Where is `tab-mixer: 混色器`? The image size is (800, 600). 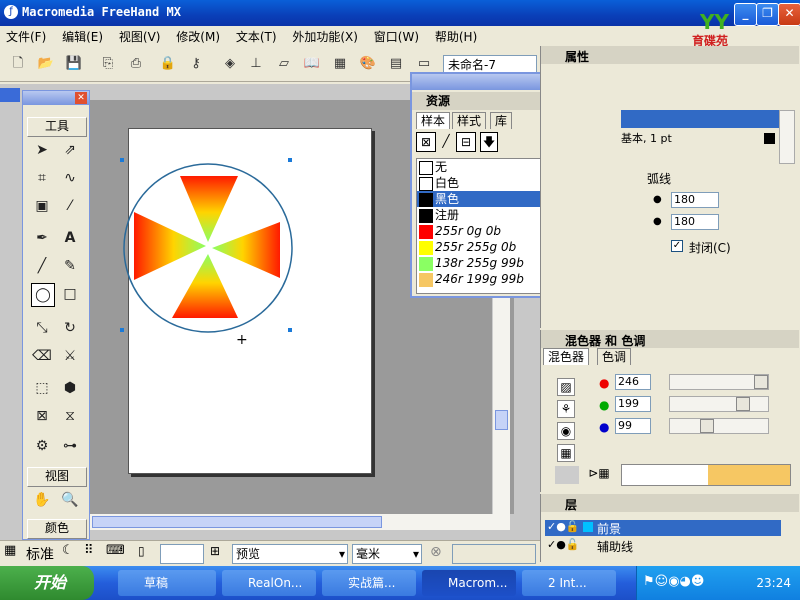
tab-mixer: 混色器 is located at coordinates (566, 356).